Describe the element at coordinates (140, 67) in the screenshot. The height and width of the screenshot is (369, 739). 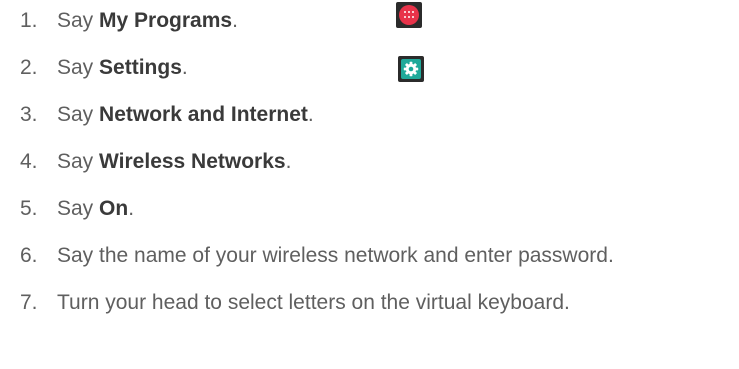
I see `step-command: Settings` at that location.